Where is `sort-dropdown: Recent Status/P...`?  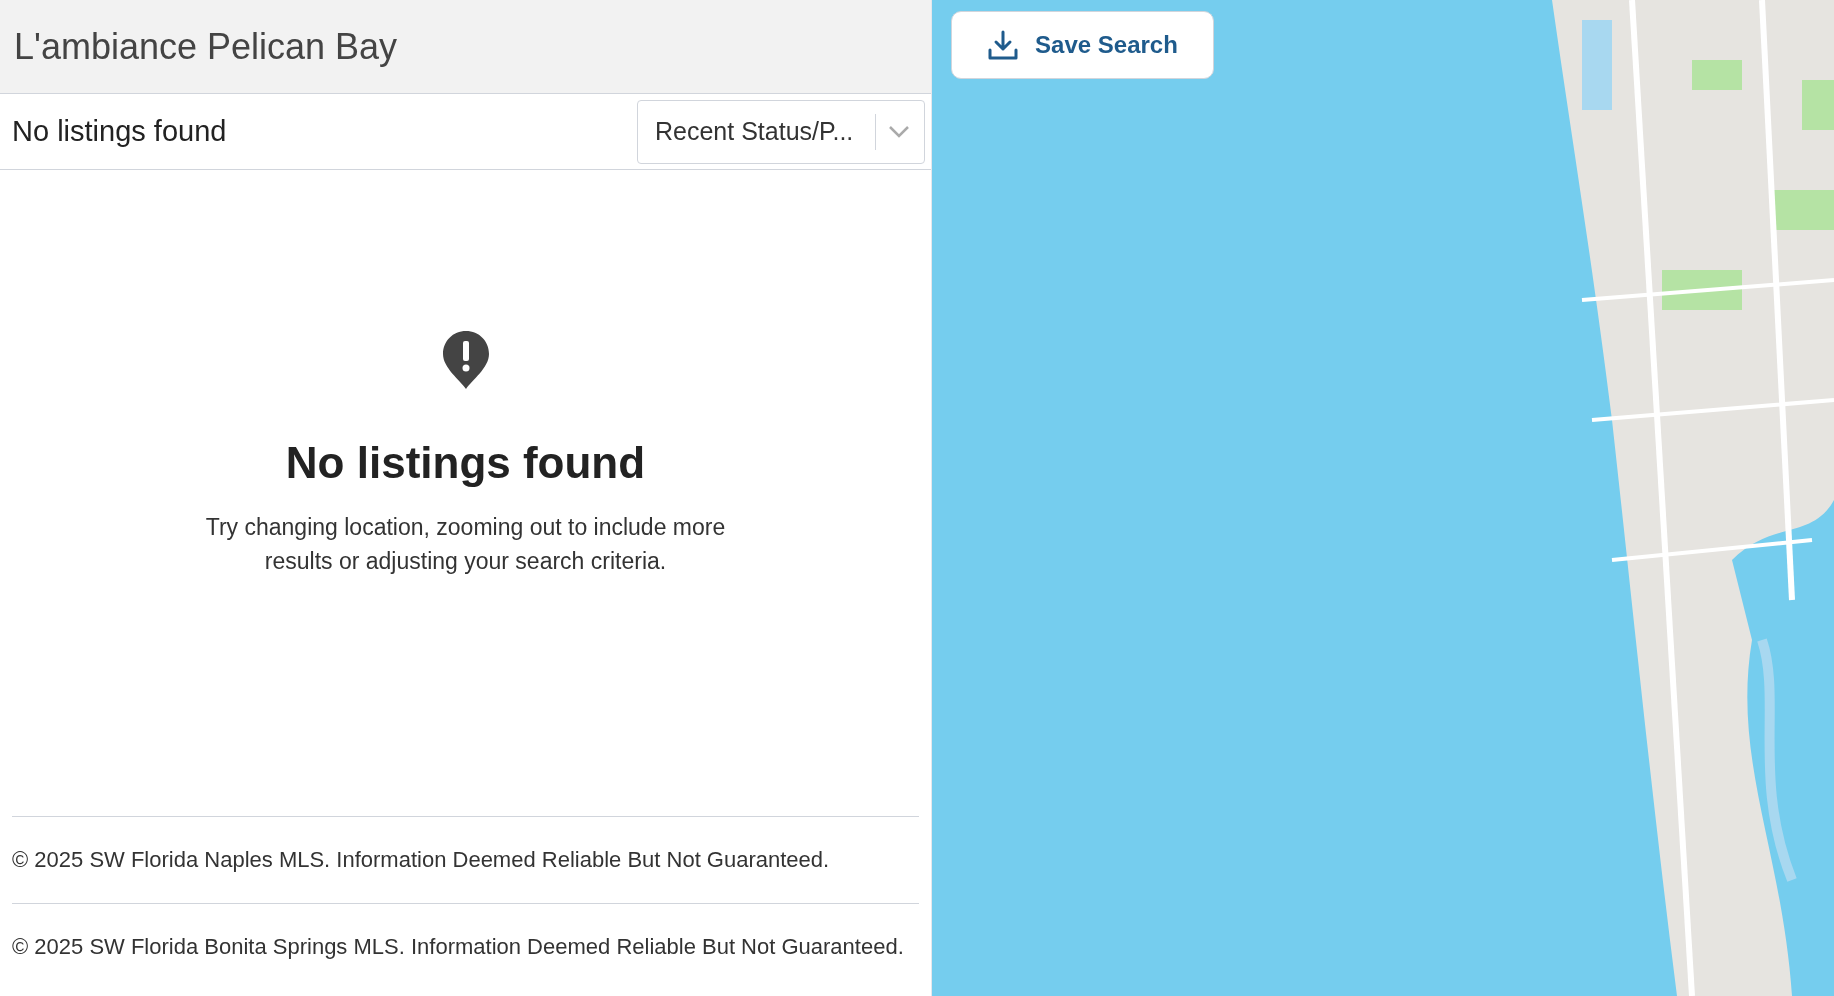 sort-dropdown: Recent Status/P... is located at coordinates (781, 131).